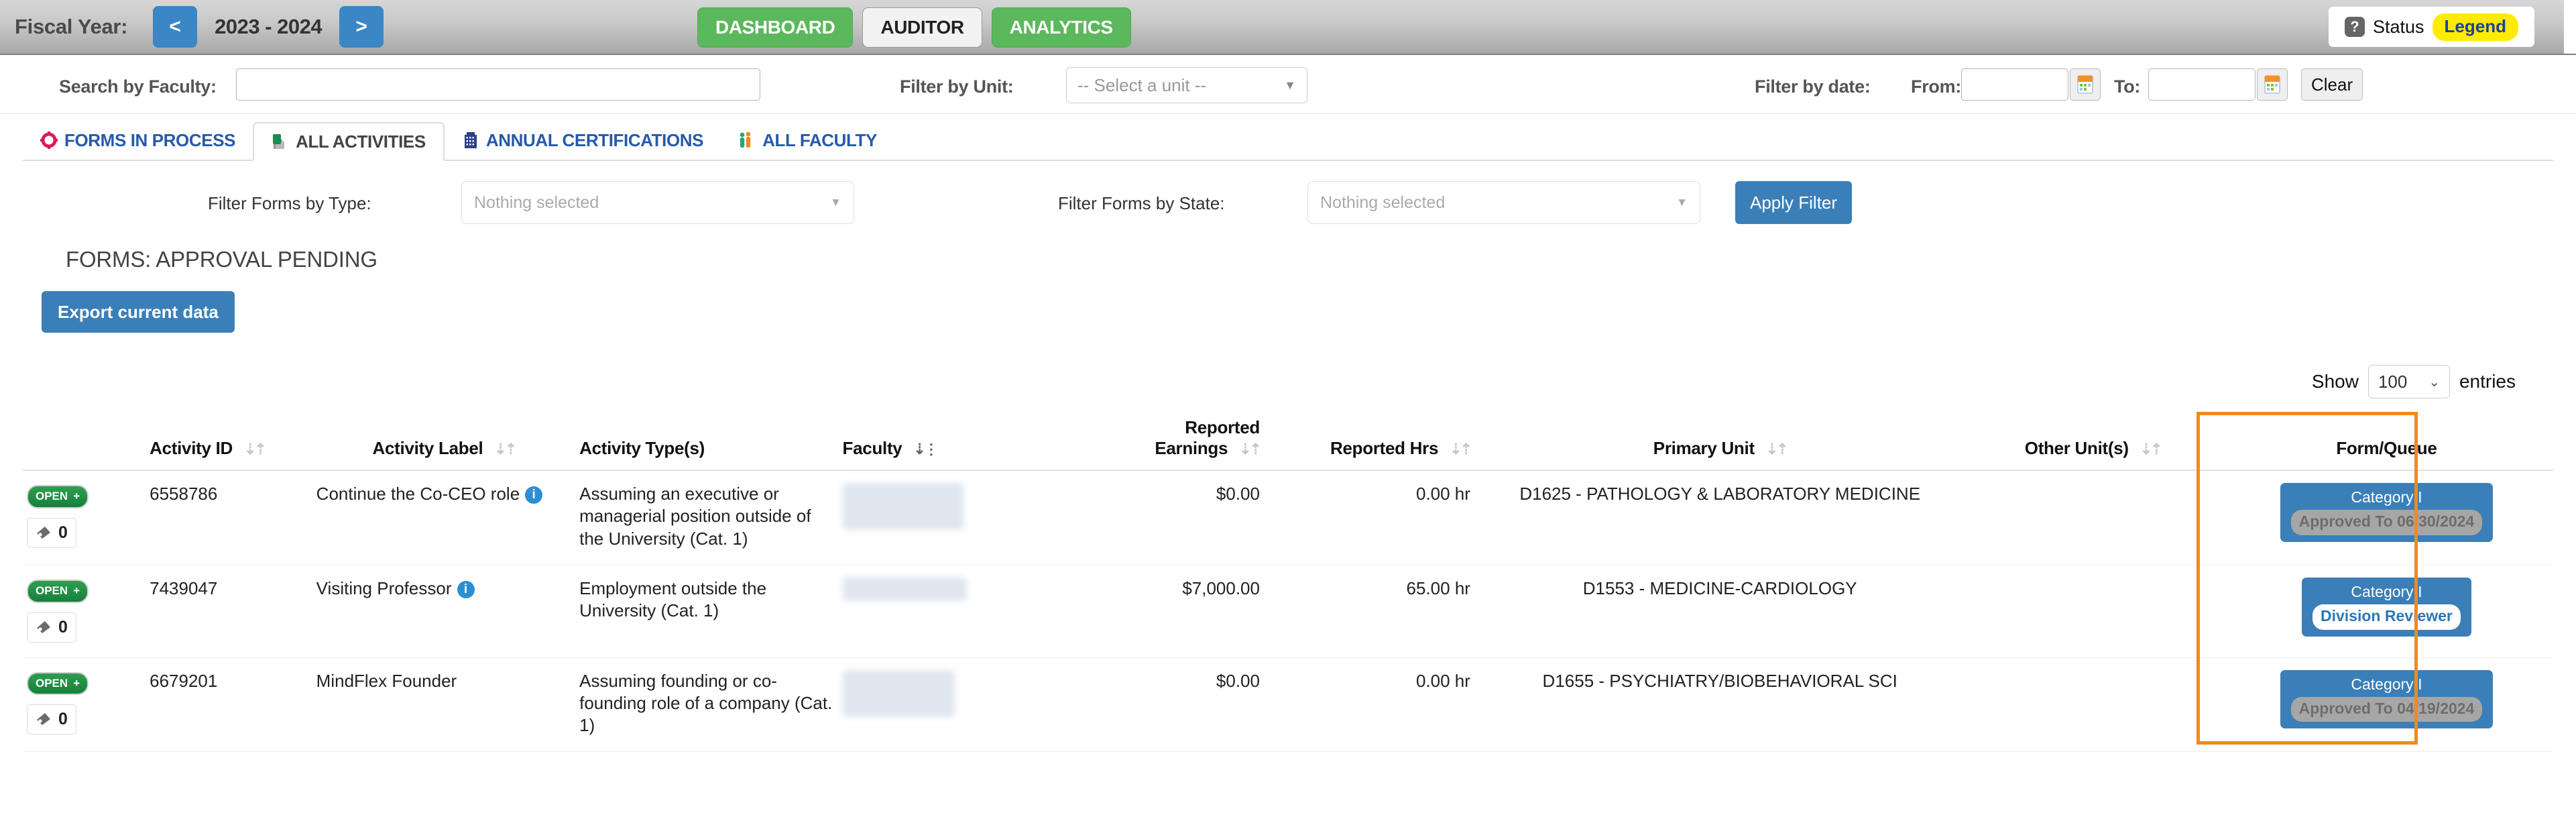  What do you see at coordinates (2092, 611) in the screenshot?
I see `cell-other-units` at bounding box center [2092, 611].